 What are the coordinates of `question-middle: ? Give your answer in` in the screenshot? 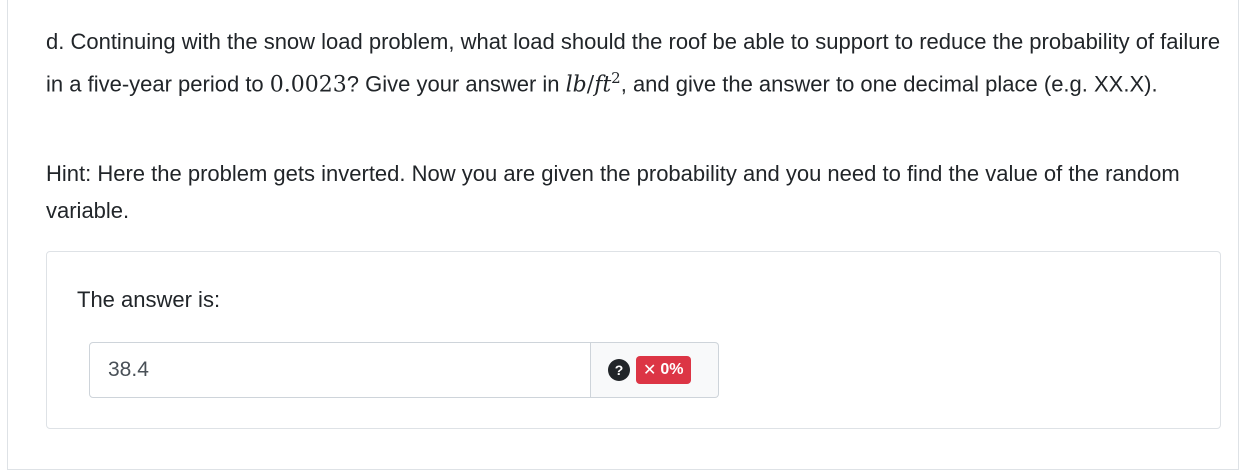 It's located at (456, 84).